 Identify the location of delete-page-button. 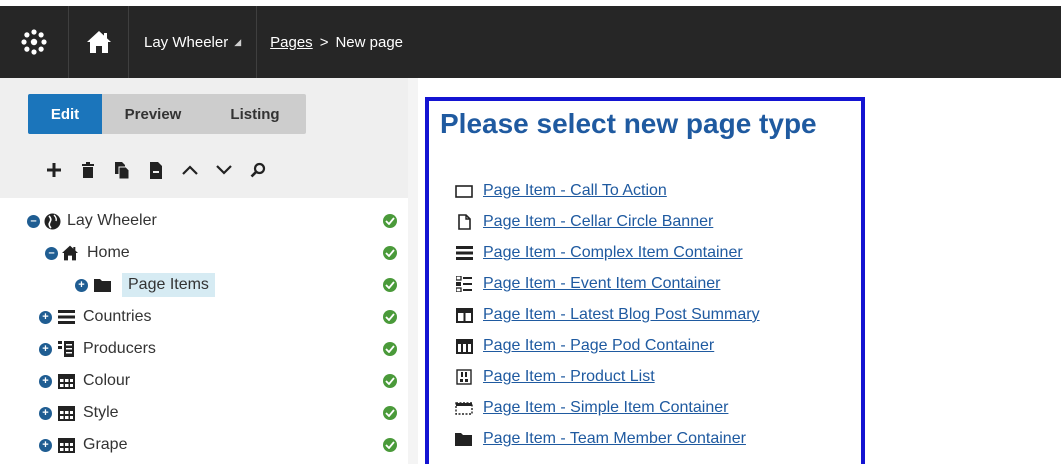
(88, 170).